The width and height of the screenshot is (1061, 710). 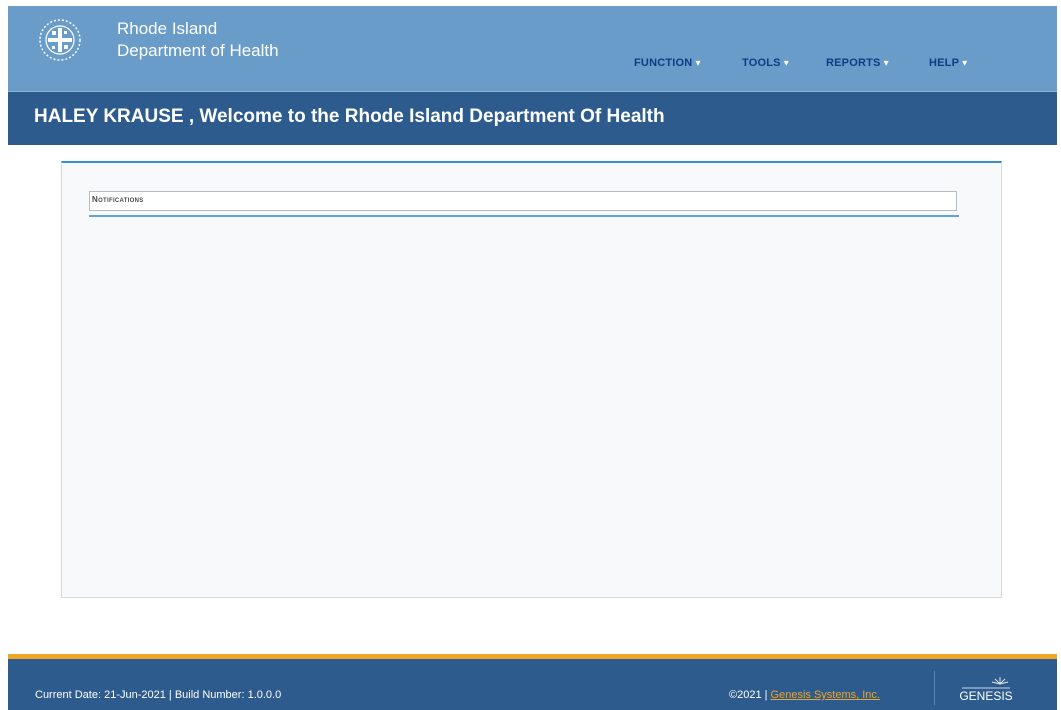 I want to click on department-name: Rhode Island Department of Health, so click(x=198, y=40).